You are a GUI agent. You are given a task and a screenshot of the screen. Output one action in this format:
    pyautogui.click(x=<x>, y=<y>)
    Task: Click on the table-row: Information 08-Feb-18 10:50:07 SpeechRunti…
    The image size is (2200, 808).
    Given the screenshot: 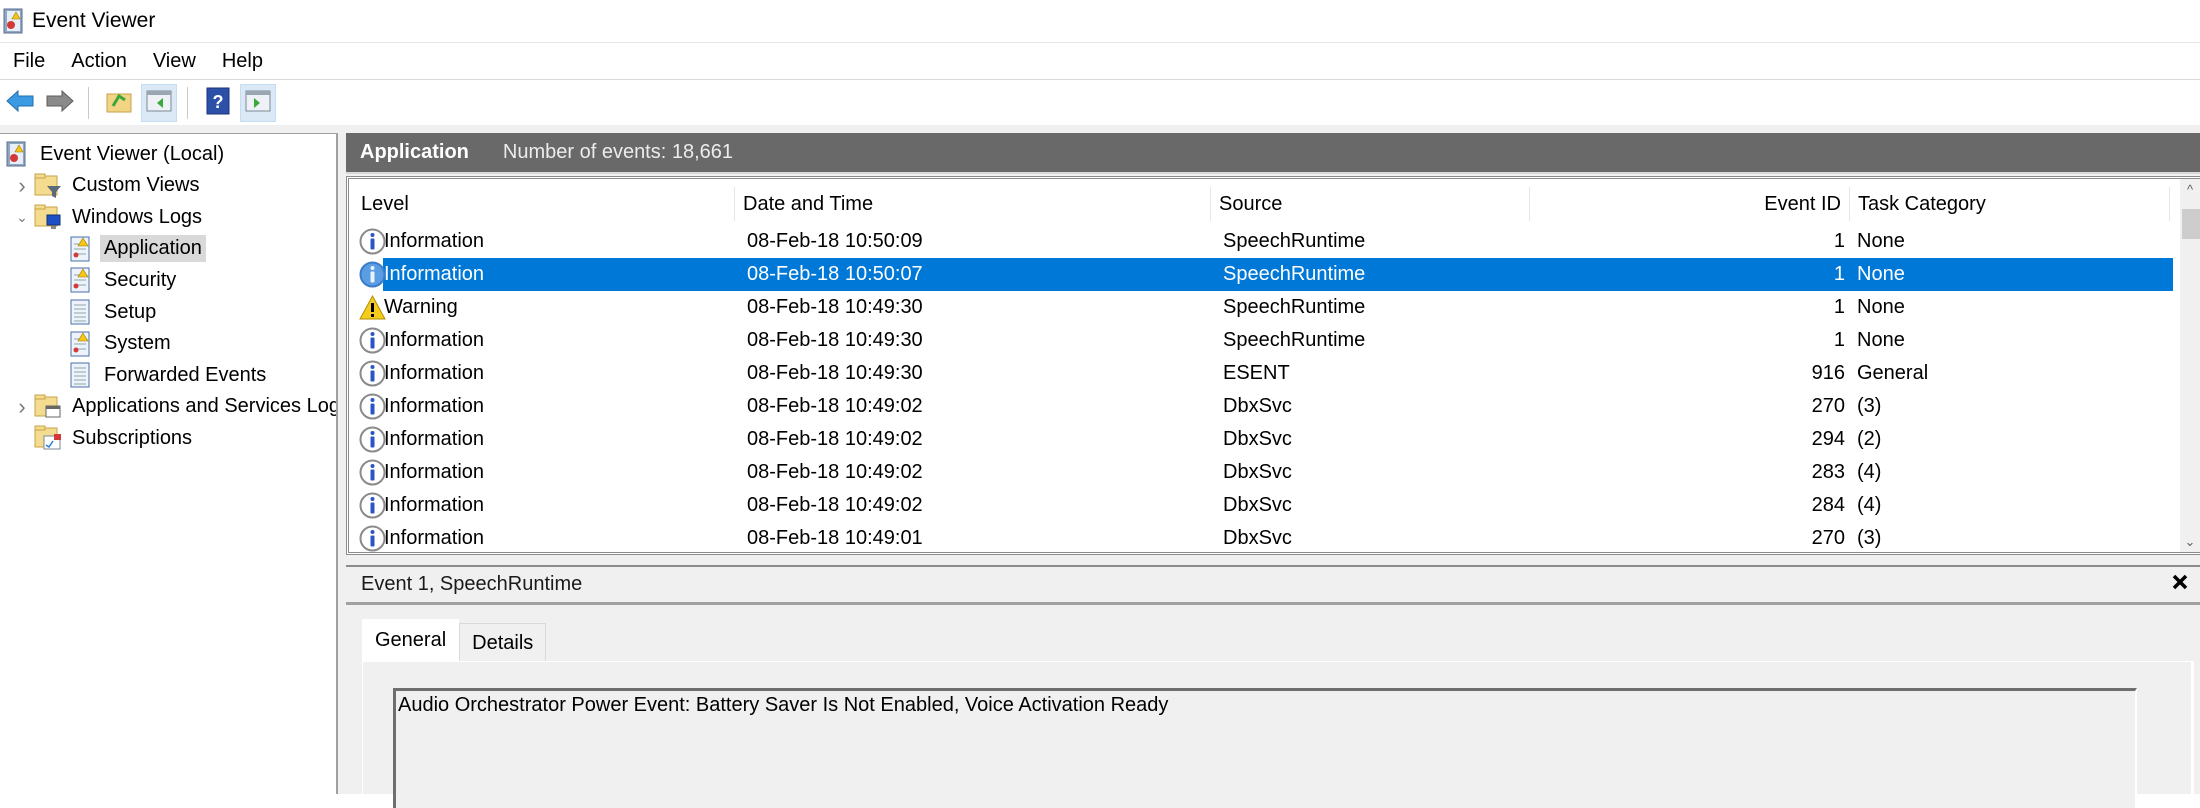 What is the action you would take?
    pyautogui.click(x=1263, y=274)
    